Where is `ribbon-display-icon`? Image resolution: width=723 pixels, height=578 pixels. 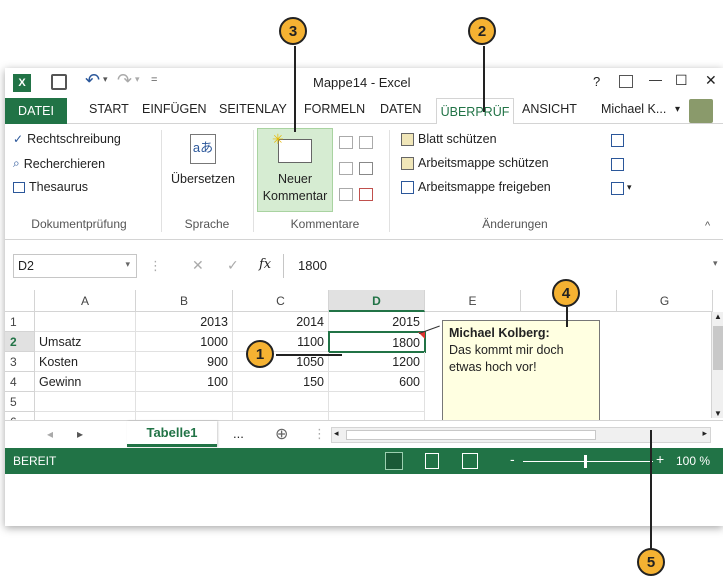 ribbon-display-icon is located at coordinates (626, 81).